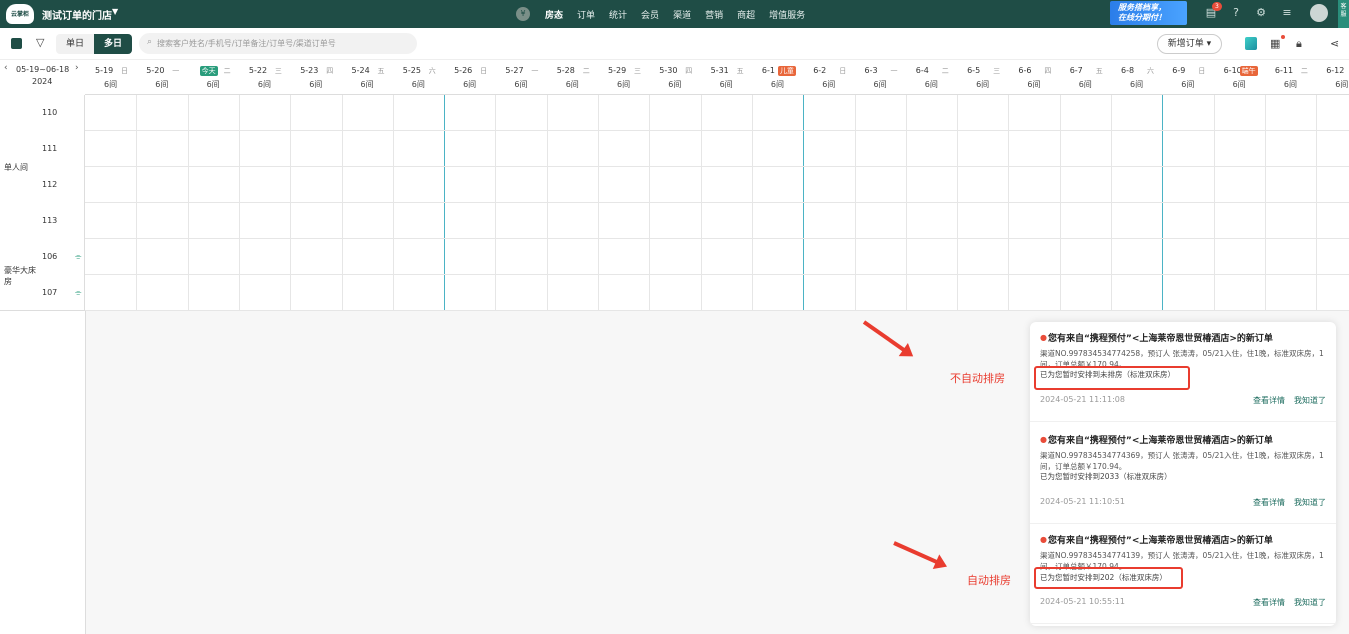 This screenshot has height=634, width=1349. What do you see at coordinates (514, 70) in the screenshot?
I see `date-label: 5-27` at bounding box center [514, 70].